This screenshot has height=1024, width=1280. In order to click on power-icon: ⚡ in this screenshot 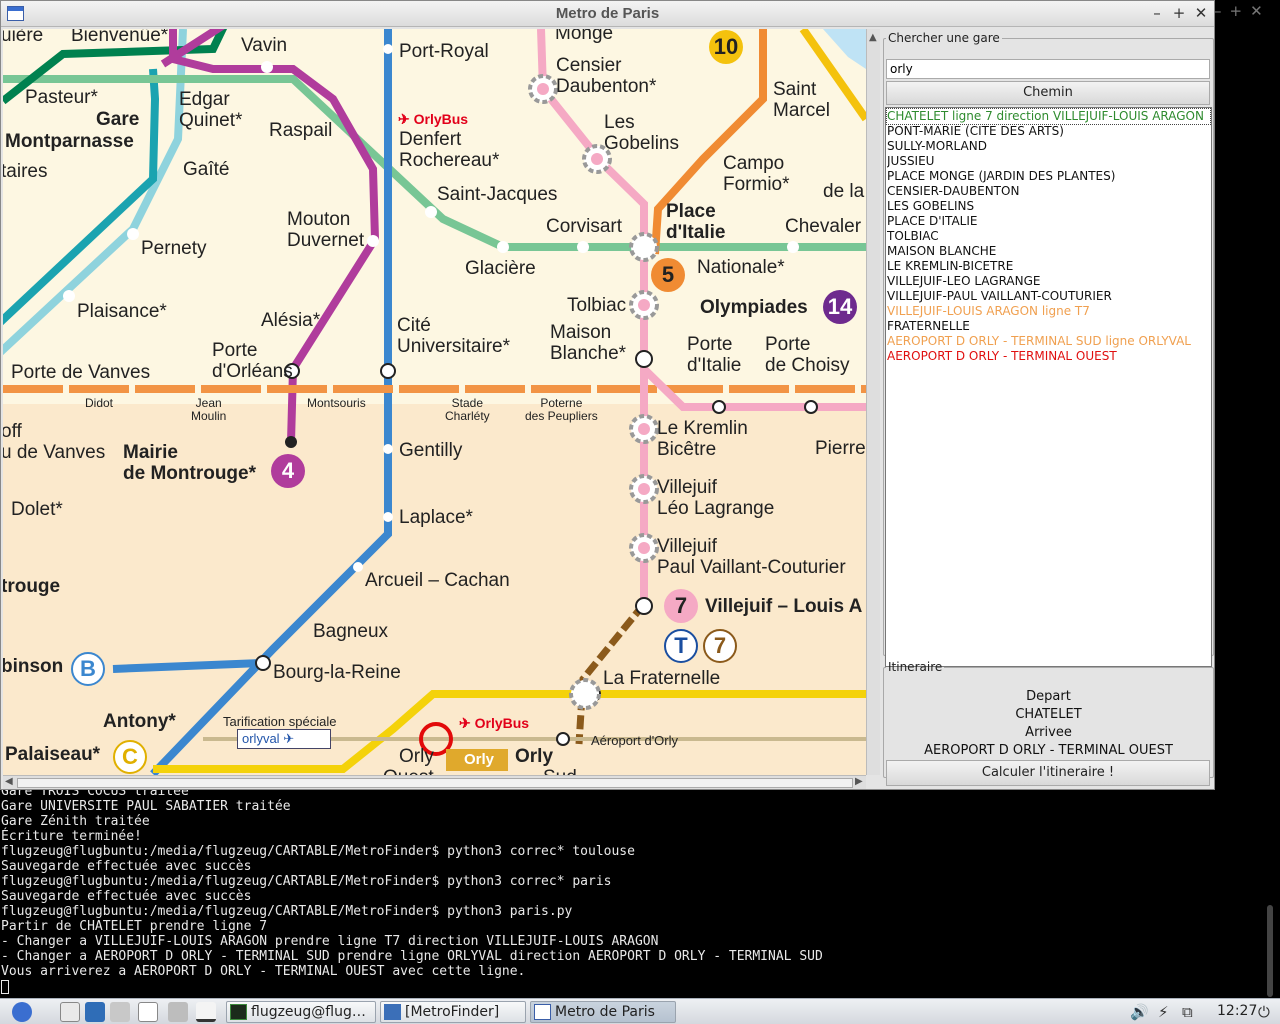, I will do `click(1163, 1012)`.